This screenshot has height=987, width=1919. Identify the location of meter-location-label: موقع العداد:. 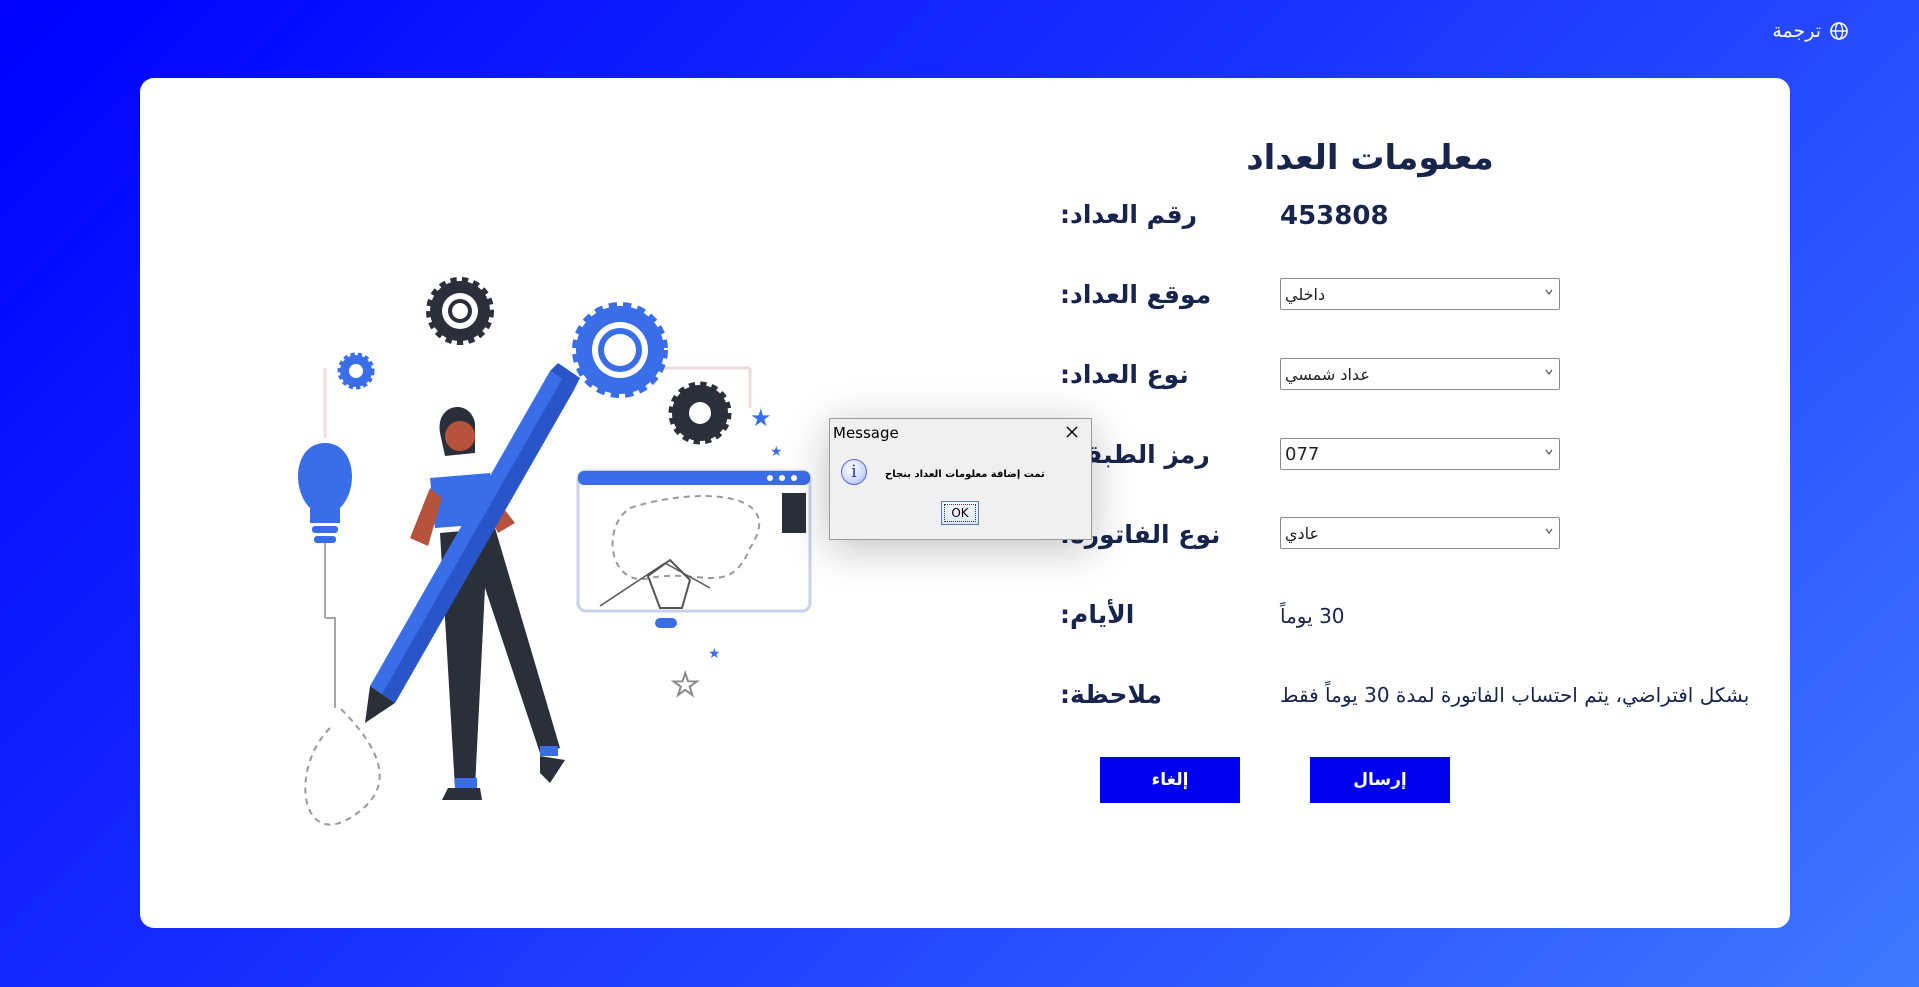
(1136, 294).